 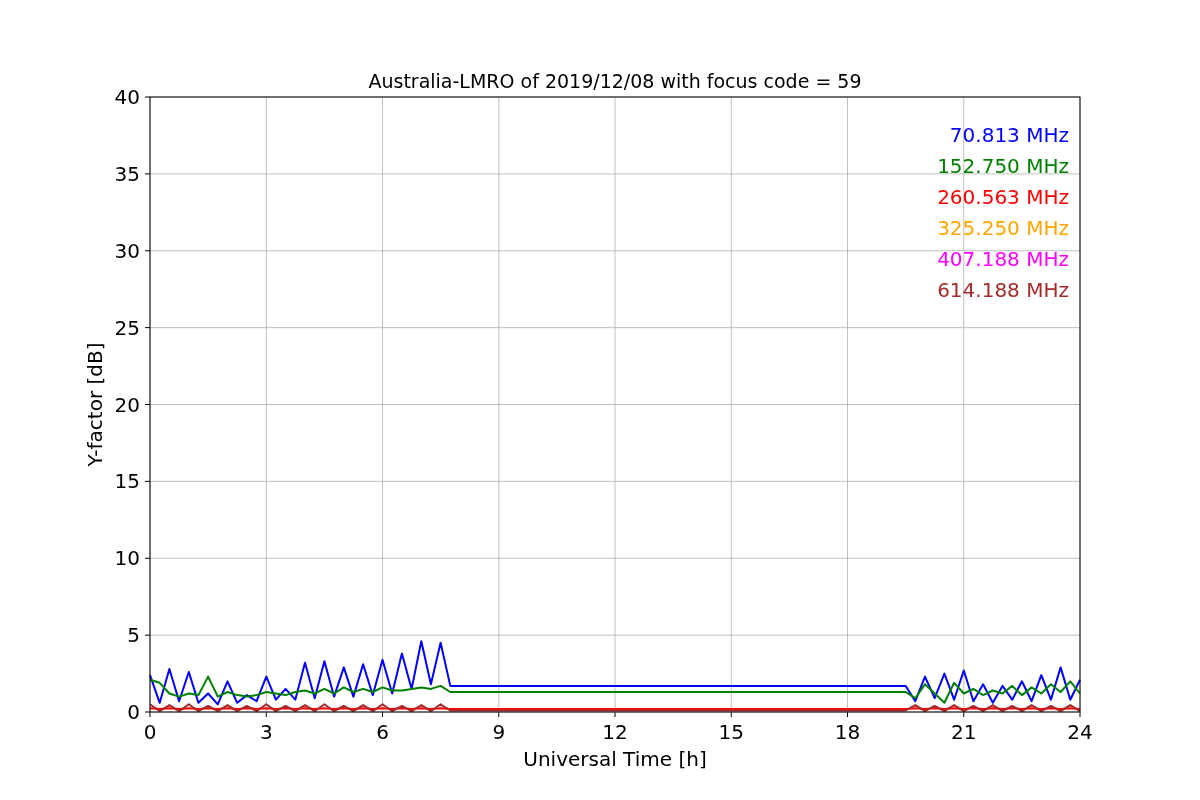 What do you see at coordinates (1003, 228) in the screenshot?
I see `legend-label: 325.250 MHz` at bounding box center [1003, 228].